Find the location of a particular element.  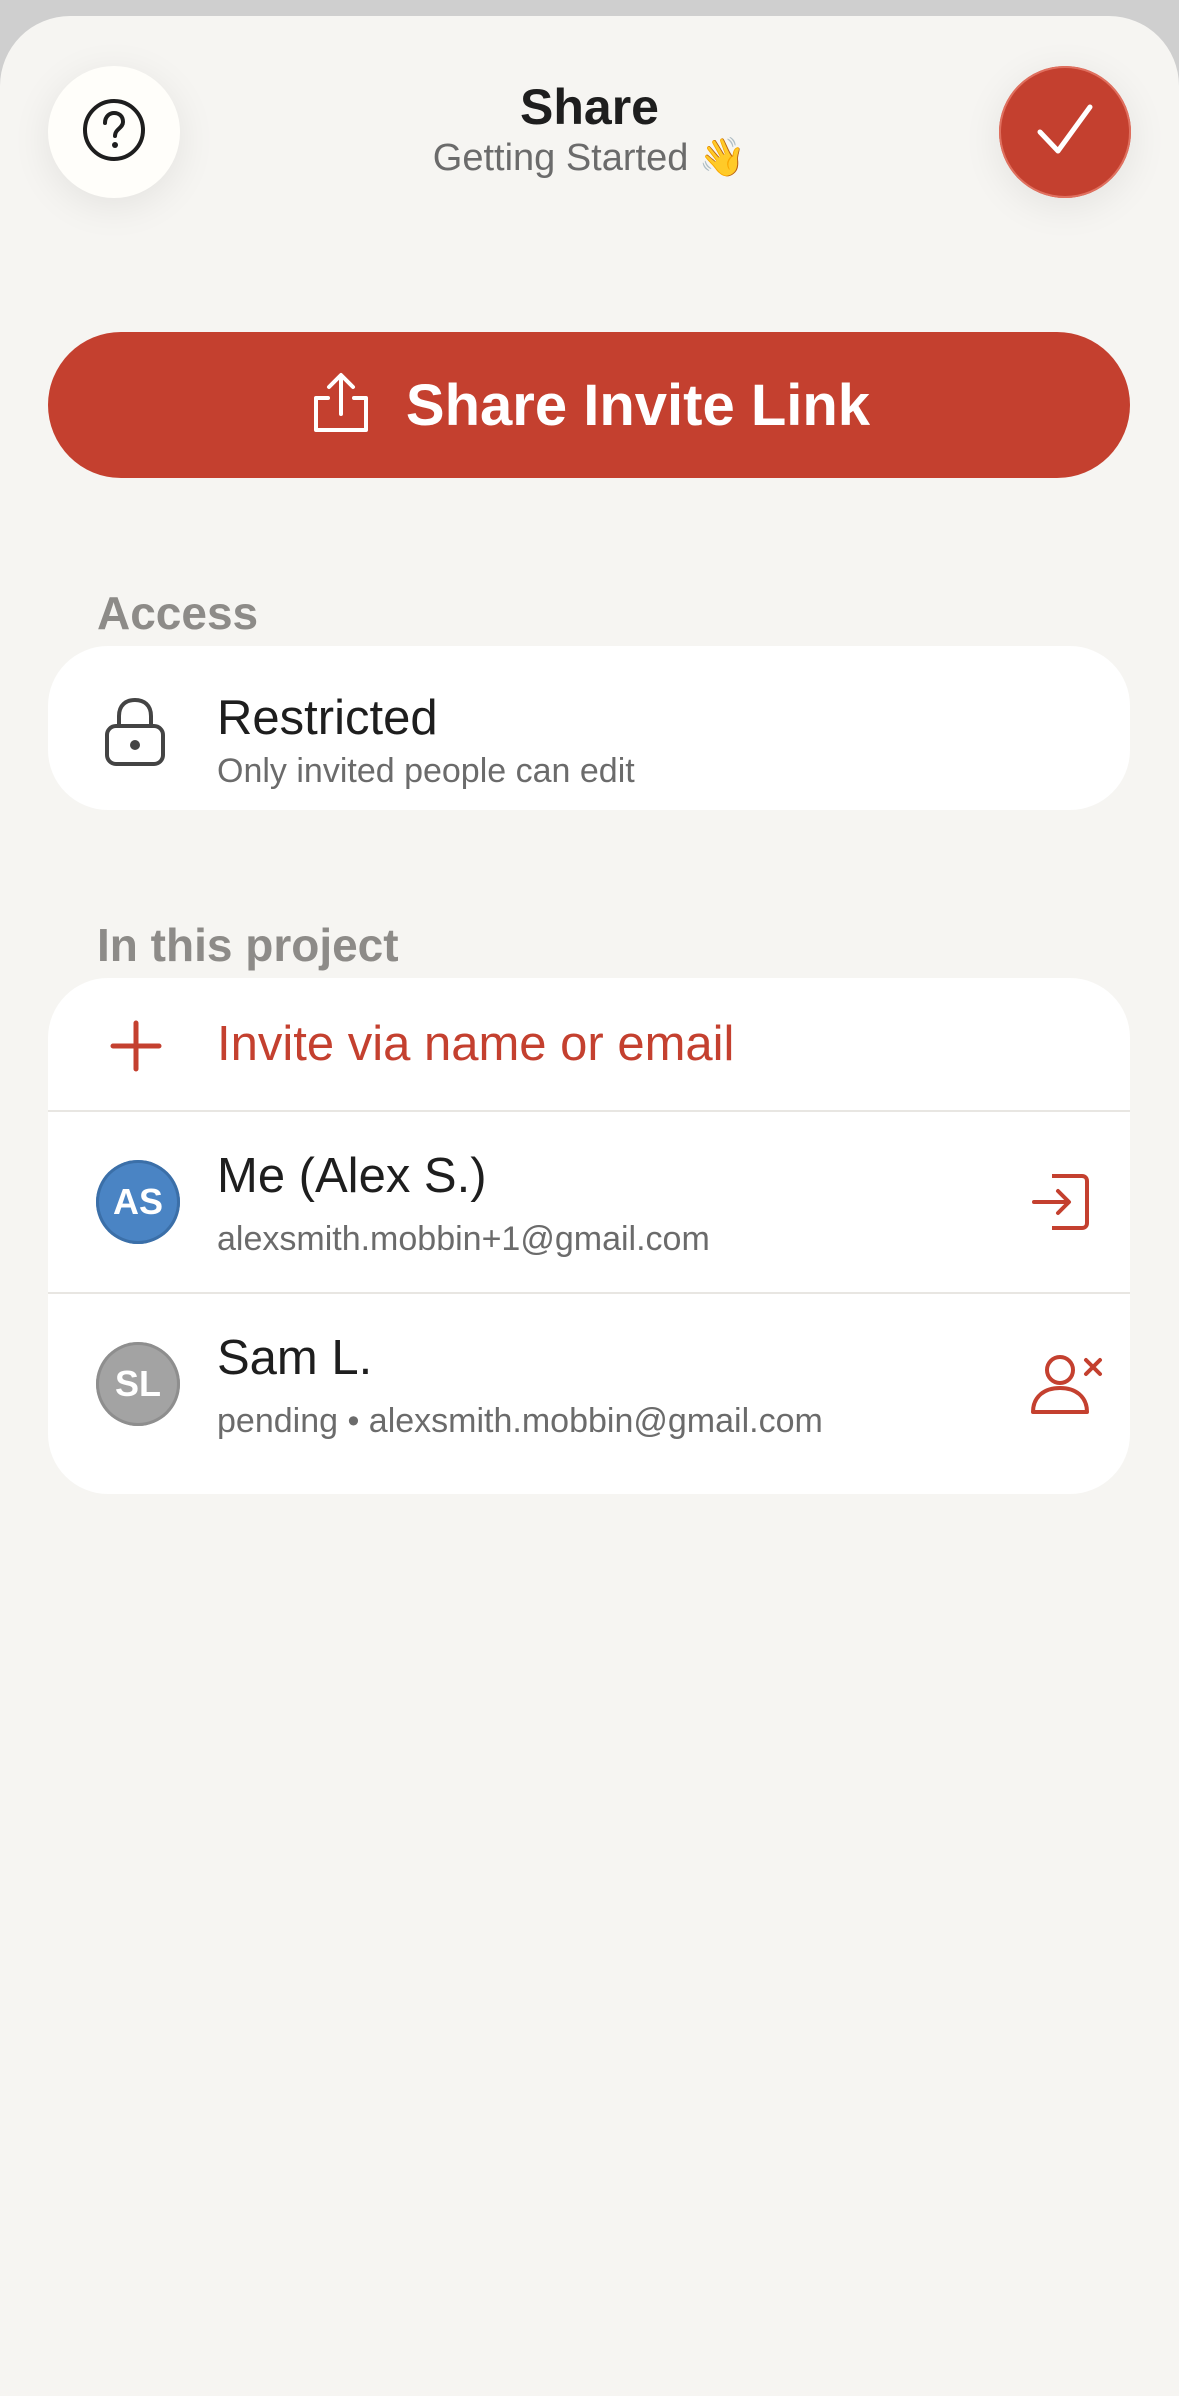

share-upload-icon is located at coordinates (341, 405).